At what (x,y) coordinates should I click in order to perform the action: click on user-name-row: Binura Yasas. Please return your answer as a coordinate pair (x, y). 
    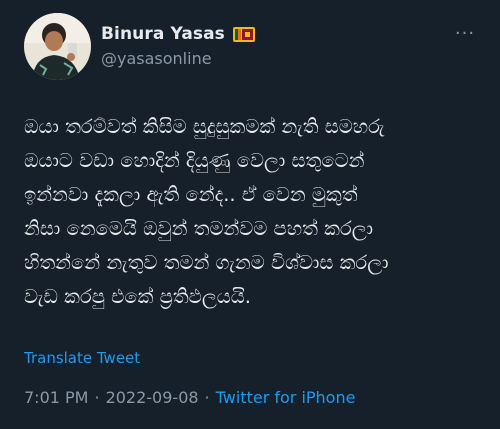
    Looking at the image, I should click on (178, 34).